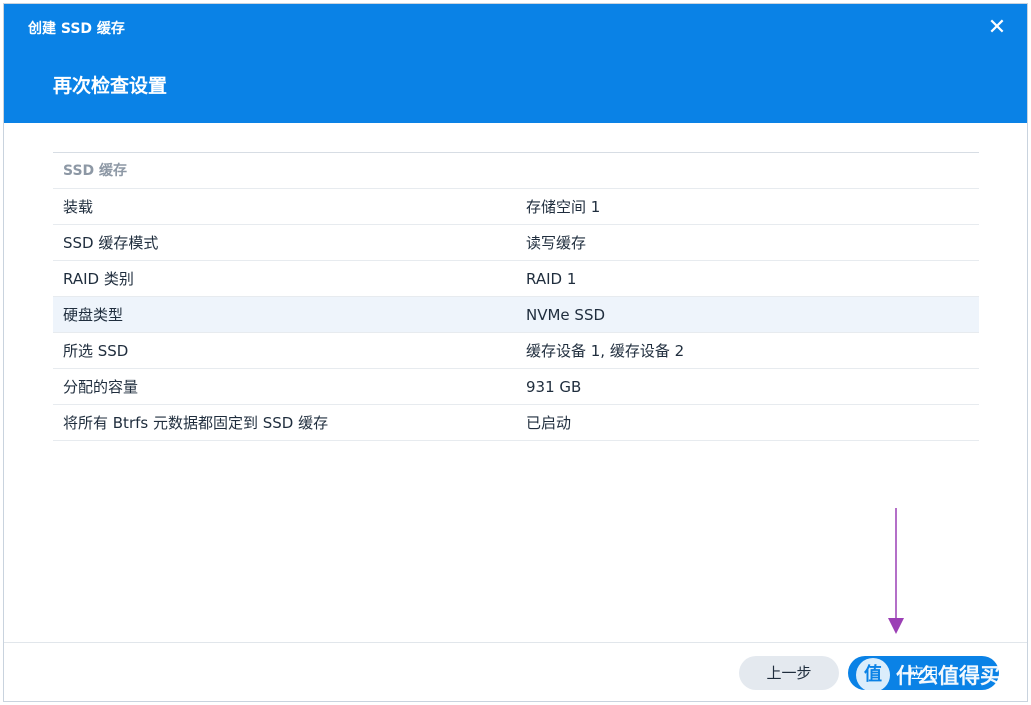 Image resolution: width=1031 pixels, height=705 pixels. What do you see at coordinates (896, 571) in the screenshot?
I see `annotation-arrow-icon` at bounding box center [896, 571].